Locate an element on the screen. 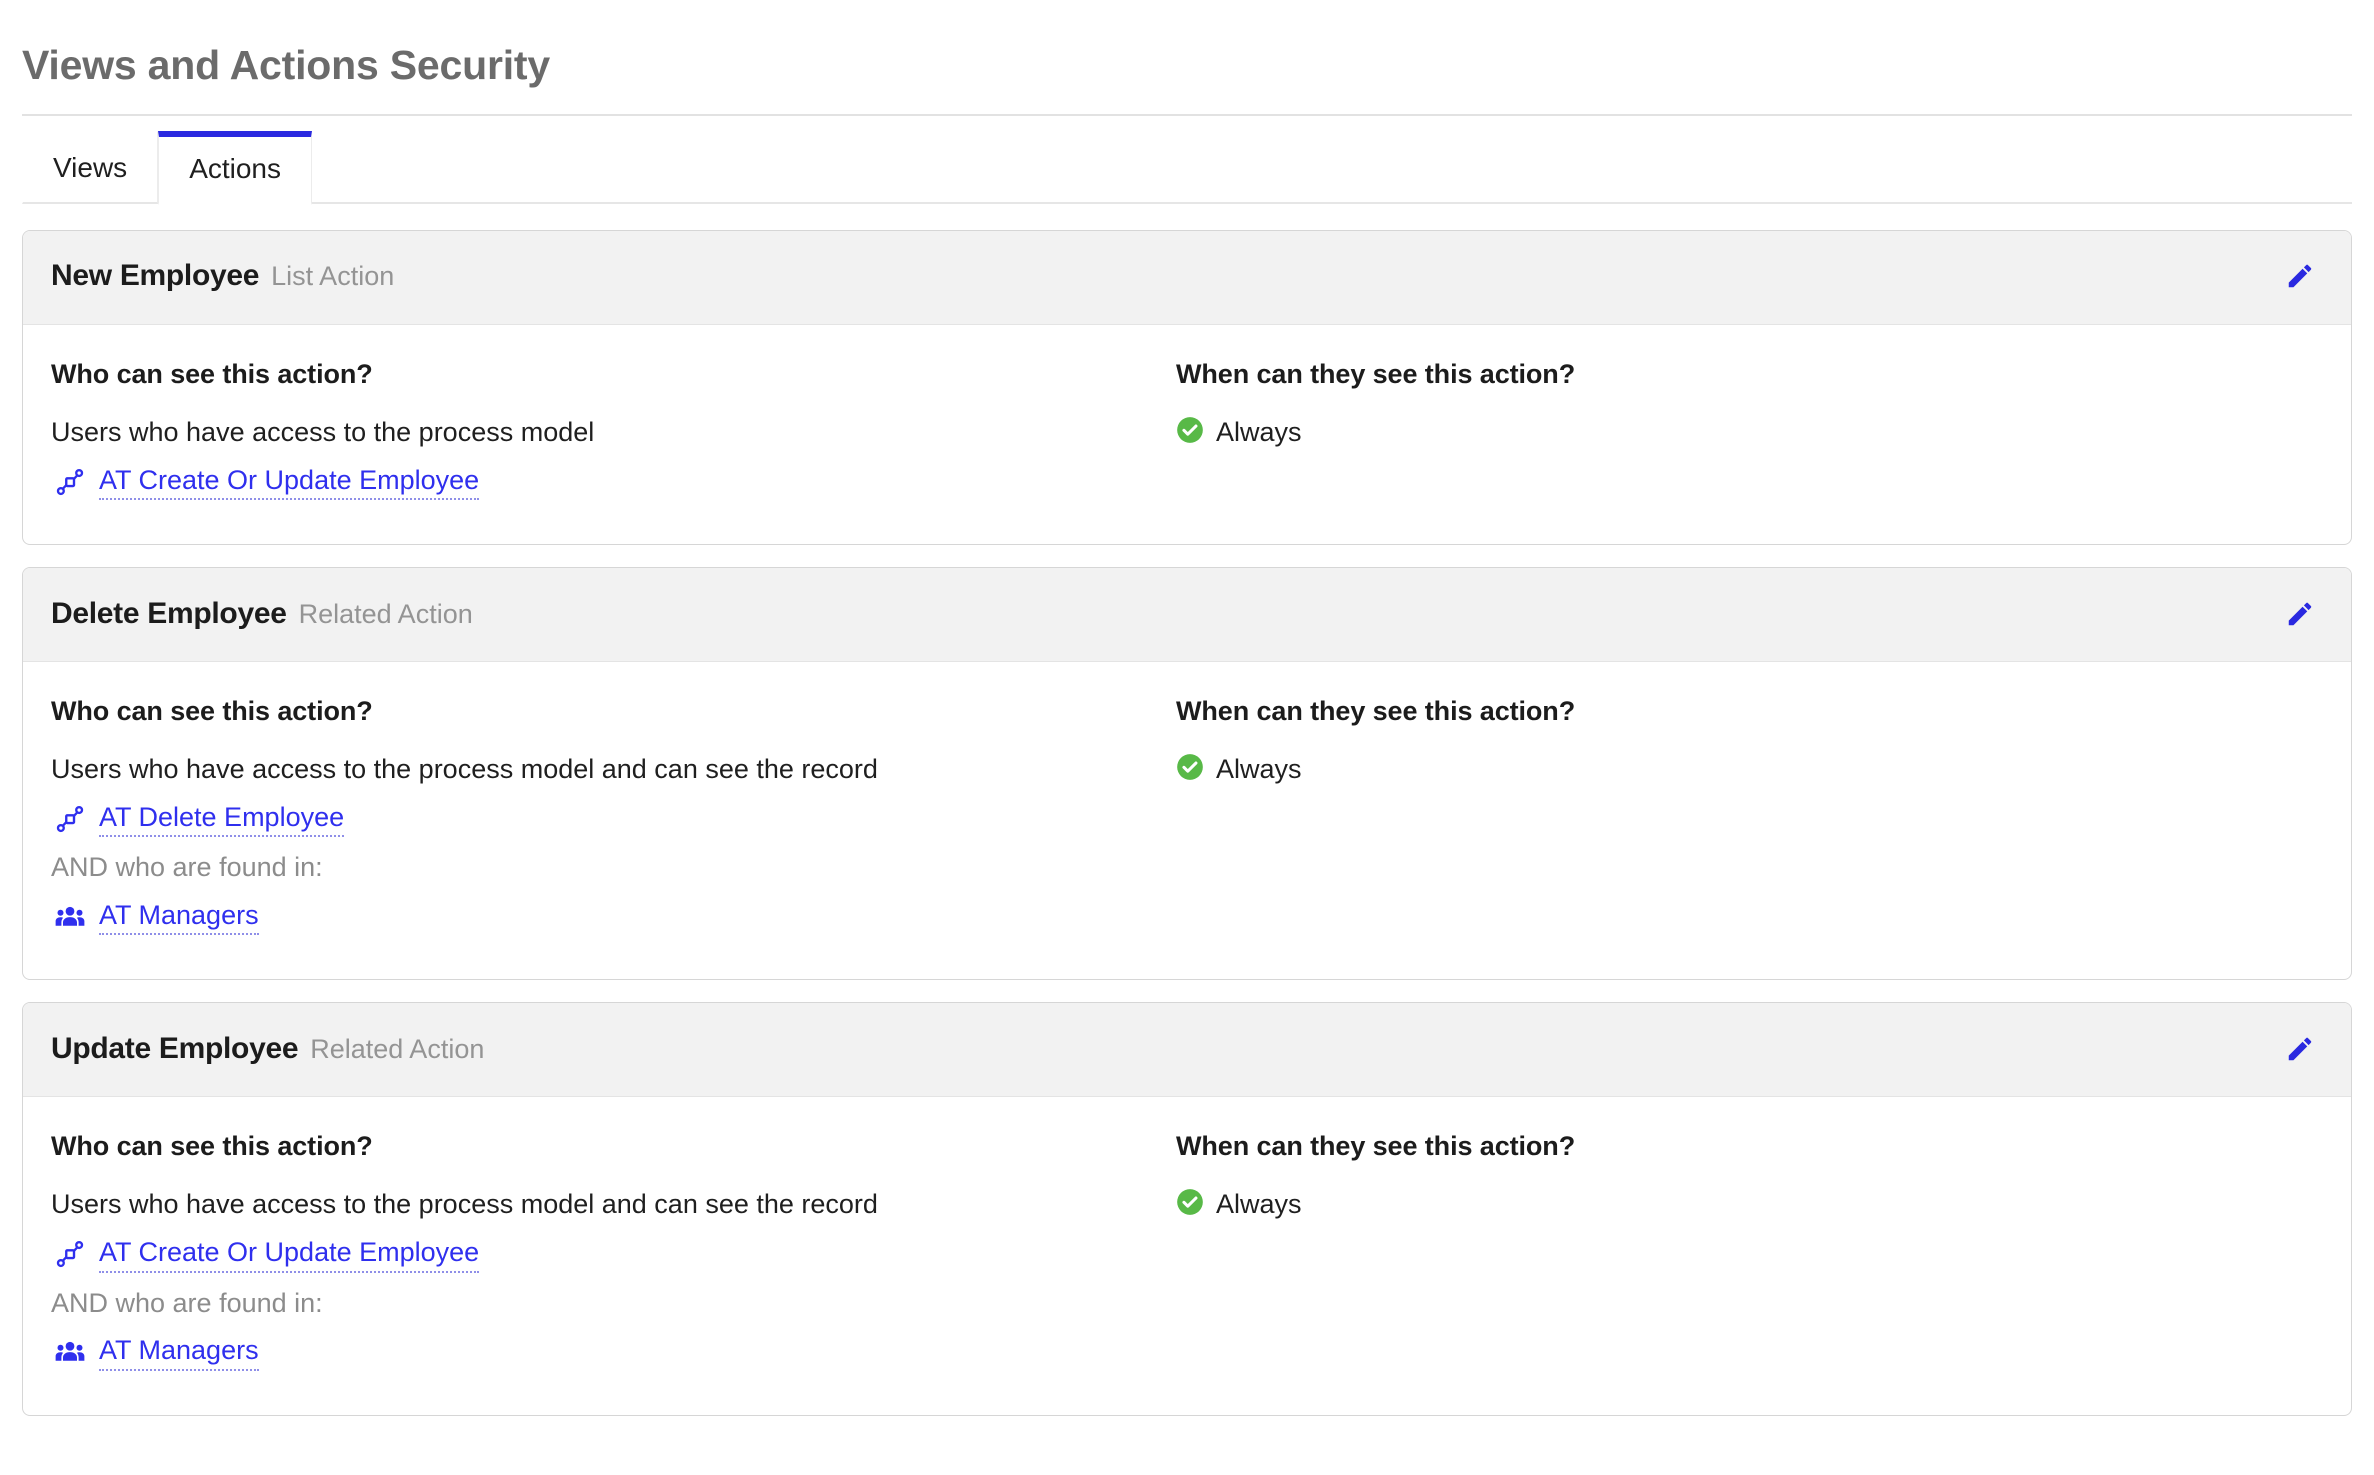  action-title: New Employee is located at coordinates (155, 276).